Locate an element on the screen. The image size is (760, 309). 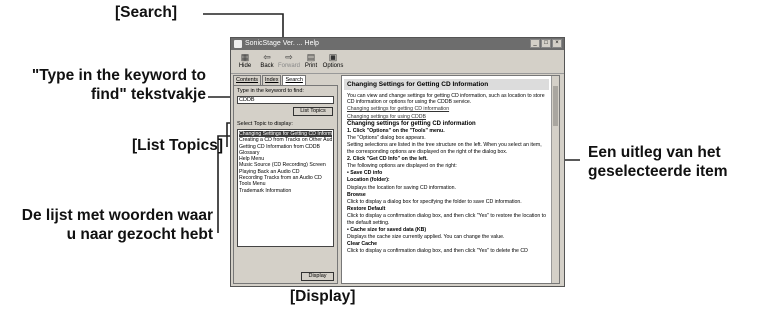
tab-index: Index is located at coordinates (272, 80).